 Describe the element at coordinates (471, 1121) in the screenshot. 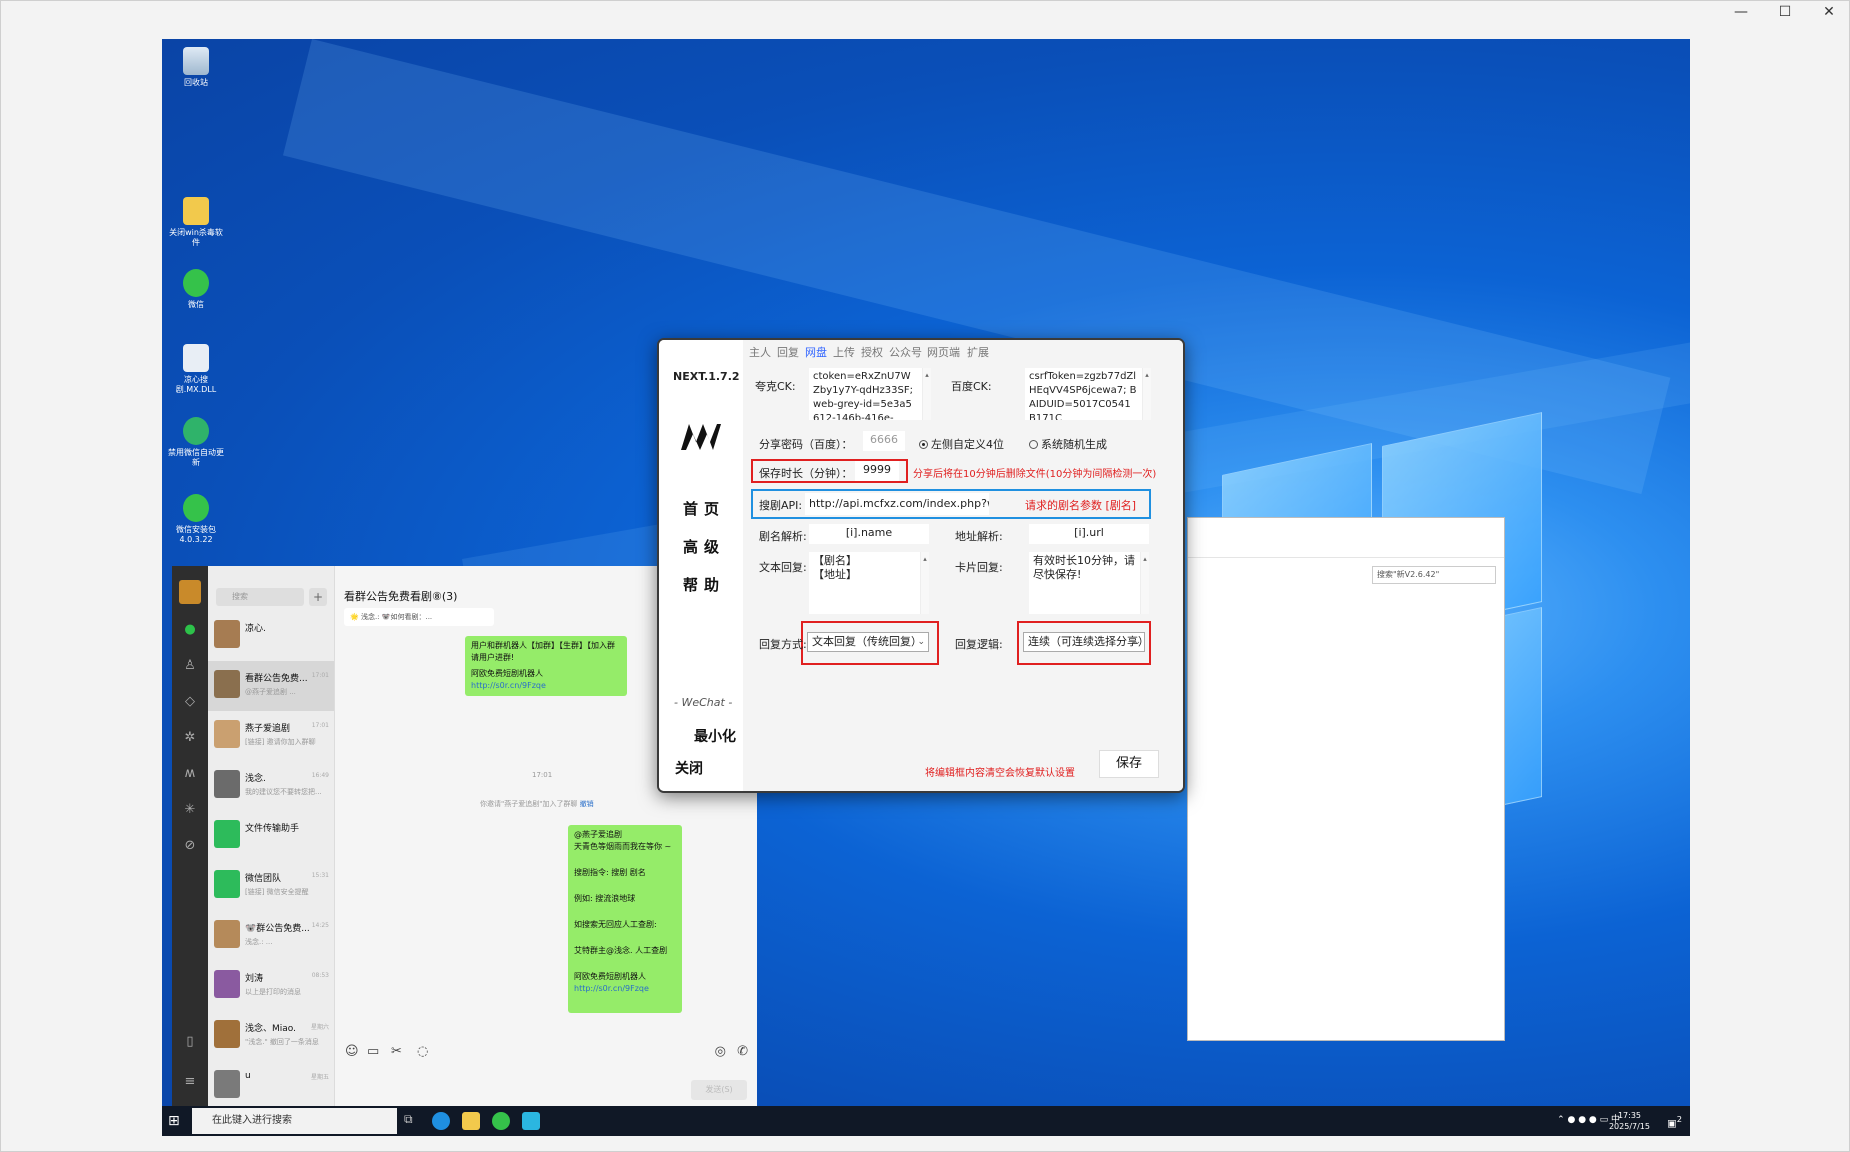

I see `file-explorer-icon` at that location.